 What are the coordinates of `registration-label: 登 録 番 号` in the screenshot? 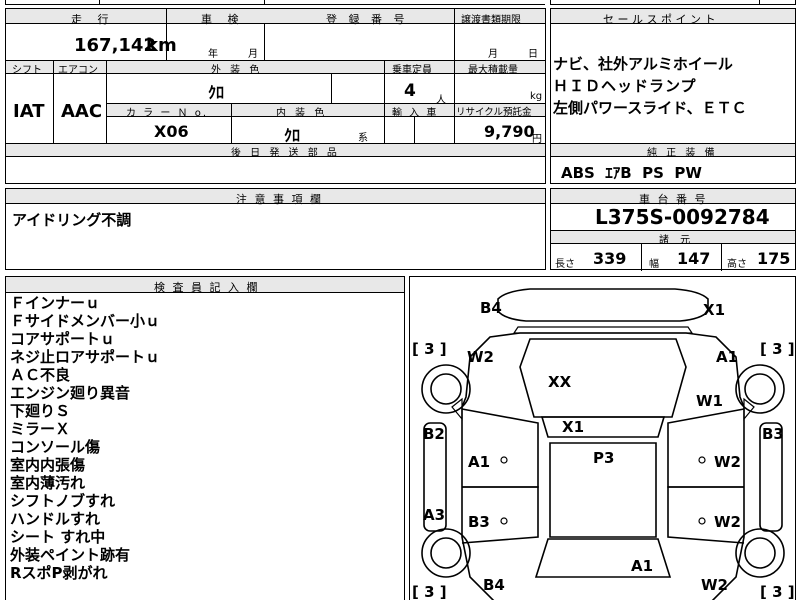 It's located at (367, 19).